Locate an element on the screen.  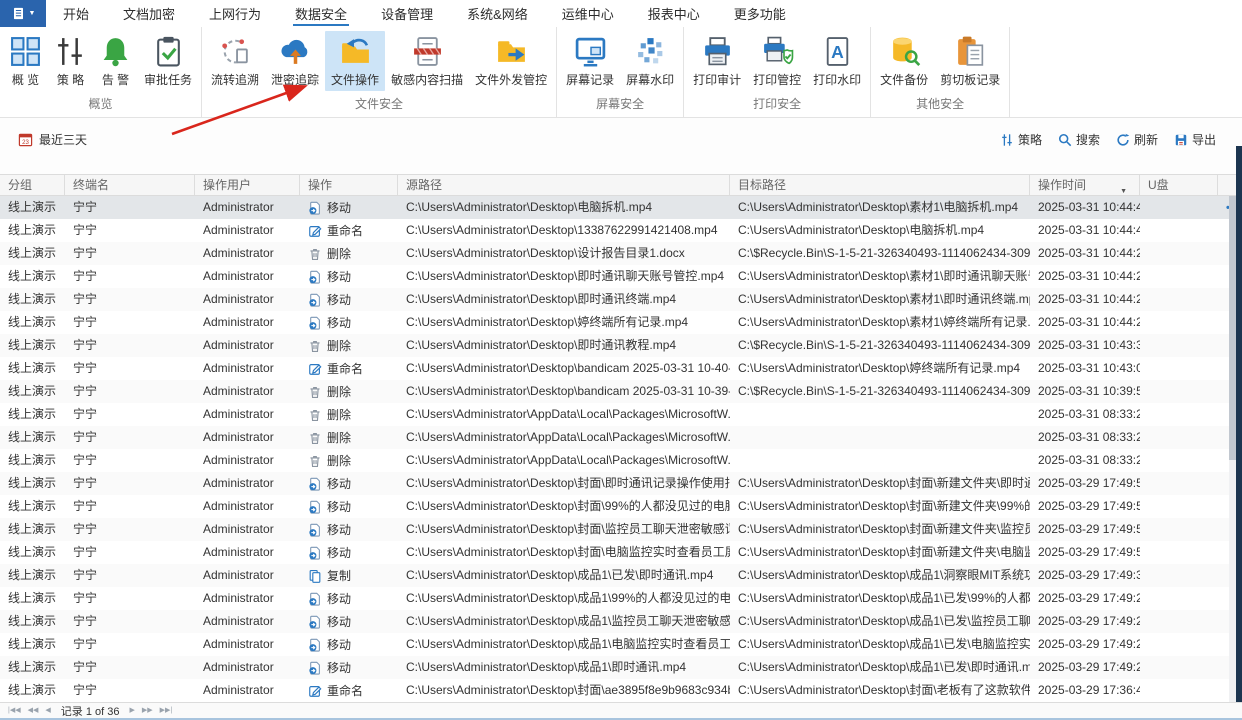
column-header-operator: 操作用户 is located at coordinates (247, 185).